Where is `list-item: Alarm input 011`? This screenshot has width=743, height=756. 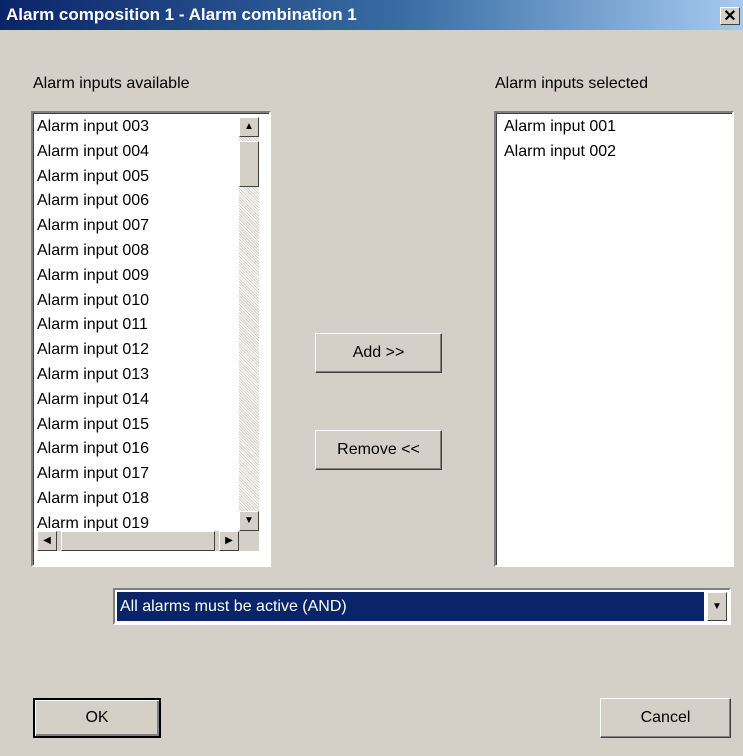
list-item: Alarm input 011 is located at coordinates (93, 325).